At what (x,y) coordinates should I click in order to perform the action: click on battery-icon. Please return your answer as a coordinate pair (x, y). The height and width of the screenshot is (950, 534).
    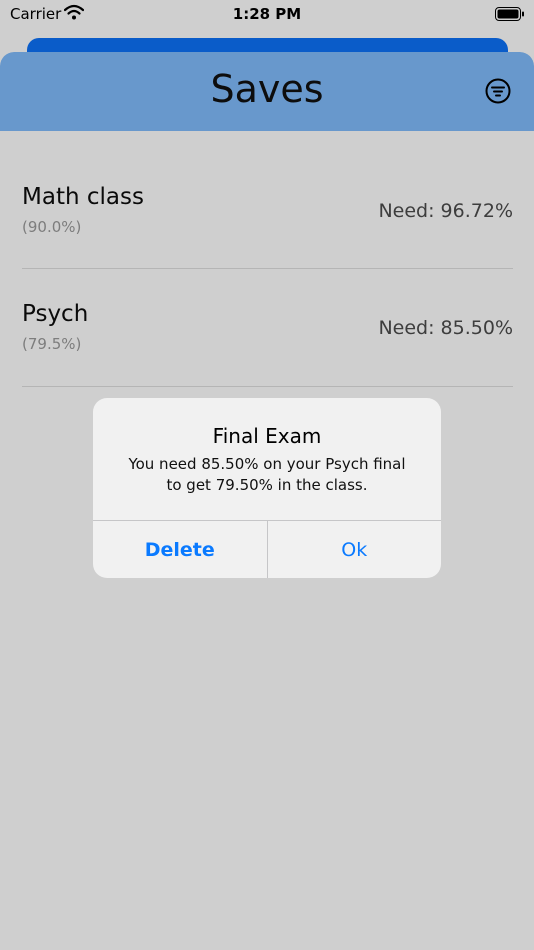
    Looking at the image, I should click on (510, 13).